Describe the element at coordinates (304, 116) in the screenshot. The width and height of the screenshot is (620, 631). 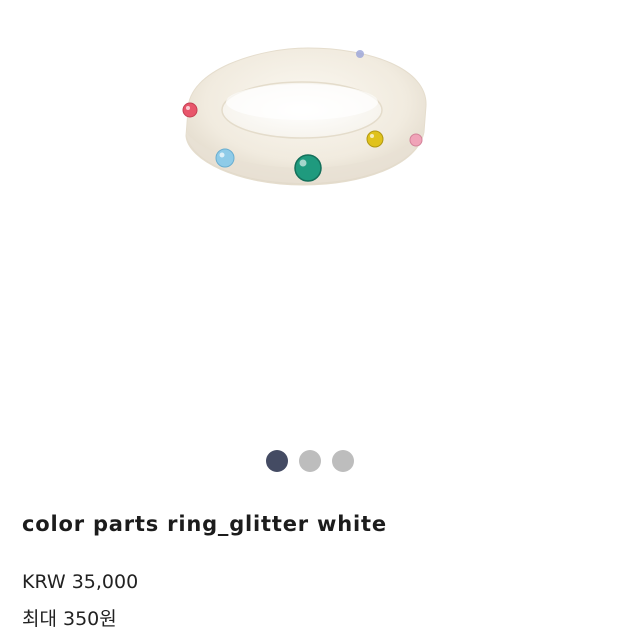
I see `ring-product-image` at that location.